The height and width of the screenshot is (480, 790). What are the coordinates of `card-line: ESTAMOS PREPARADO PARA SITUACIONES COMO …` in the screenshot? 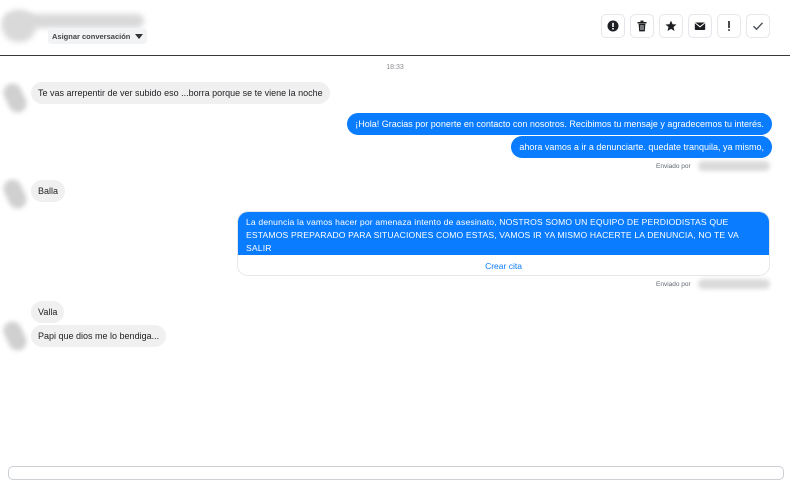 It's located at (492, 241).